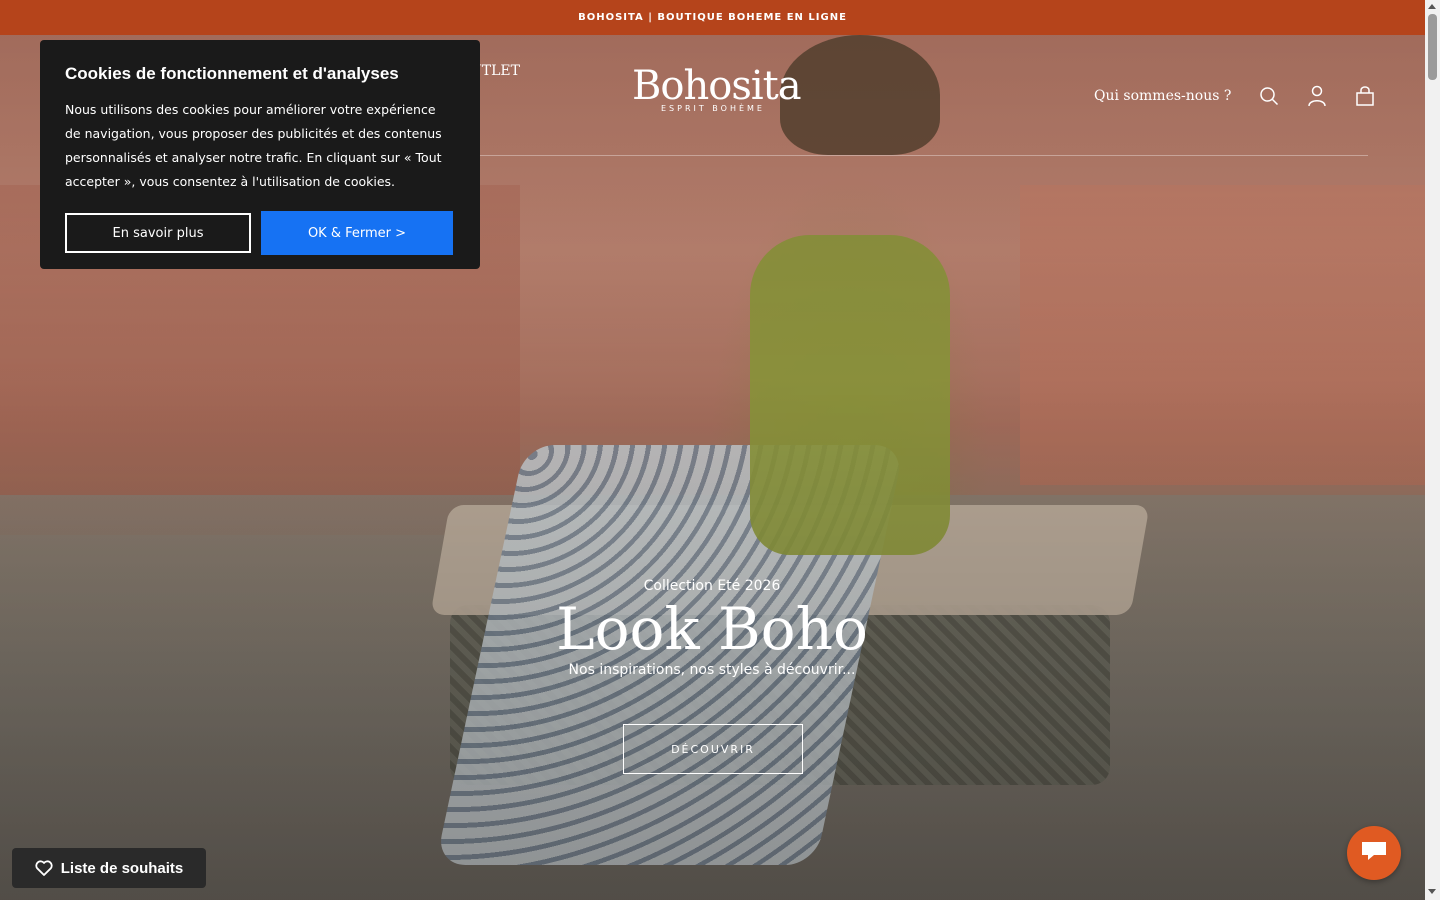  What do you see at coordinates (44, 868) in the screenshot?
I see `heart-icon` at bounding box center [44, 868].